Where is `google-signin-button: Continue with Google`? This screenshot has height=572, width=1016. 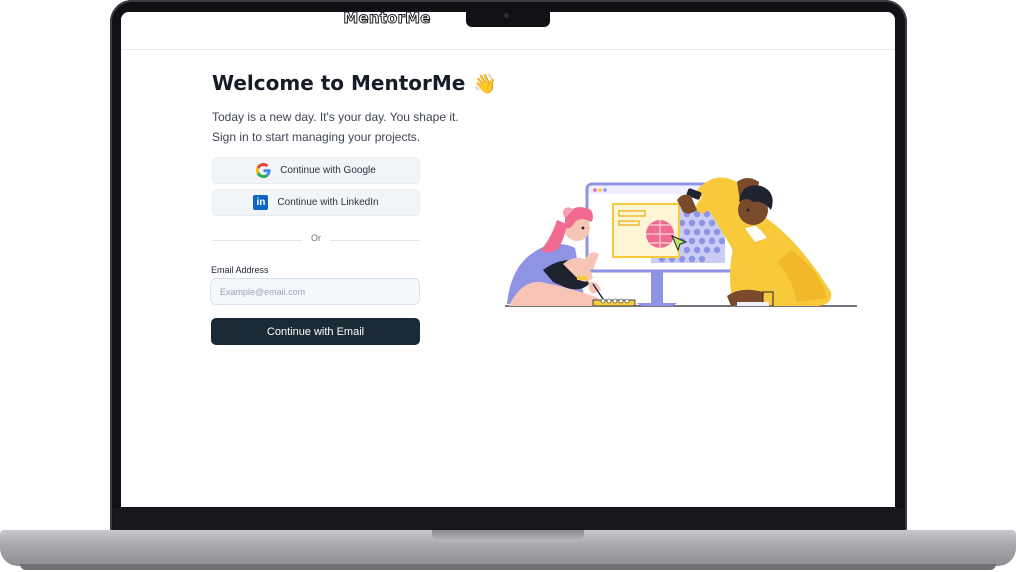 google-signin-button: Continue with Google is located at coordinates (316, 170).